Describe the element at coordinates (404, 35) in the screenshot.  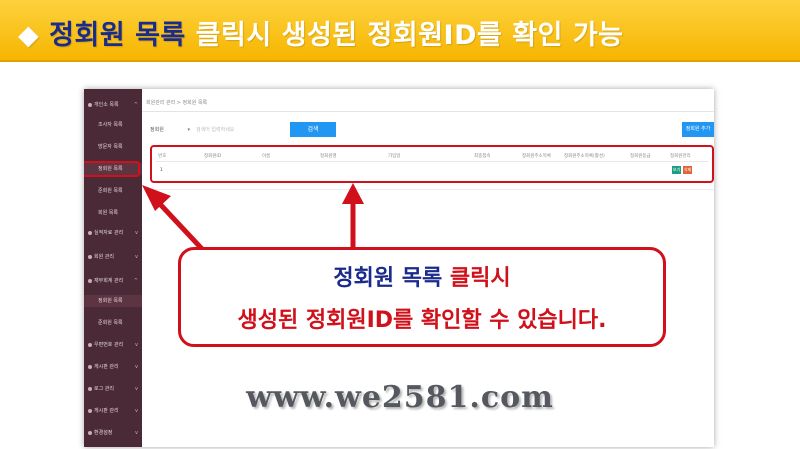
I see `banner-rest: 클릭시 생성된 정회원ID를 확인 가능` at that location.